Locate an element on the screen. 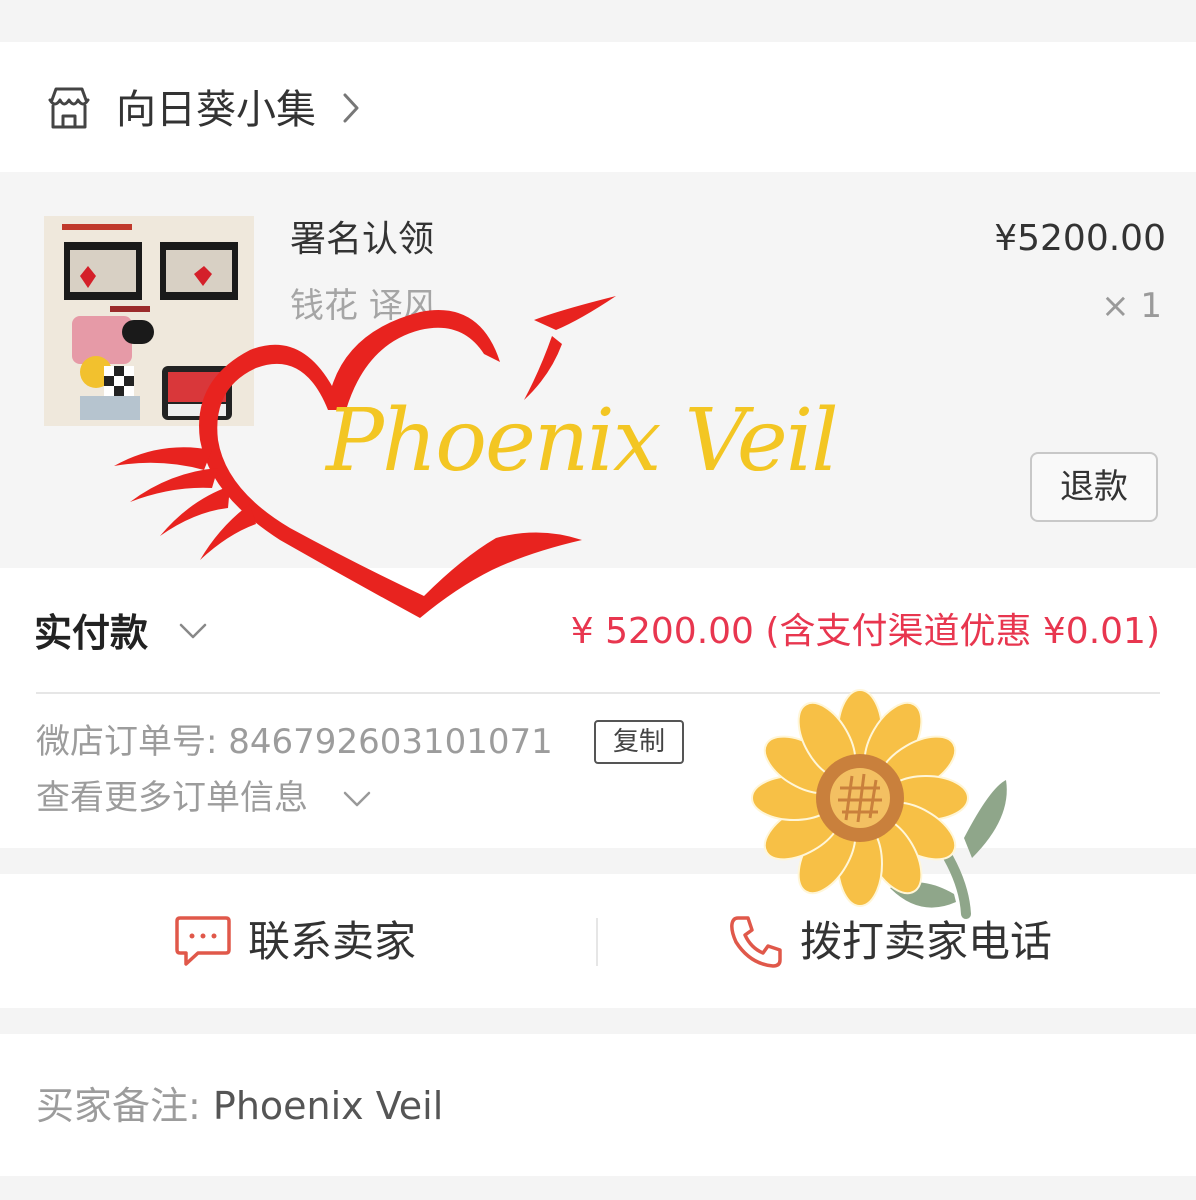  shop-name: 向日葵小集 is located at coordinates (216, 110).